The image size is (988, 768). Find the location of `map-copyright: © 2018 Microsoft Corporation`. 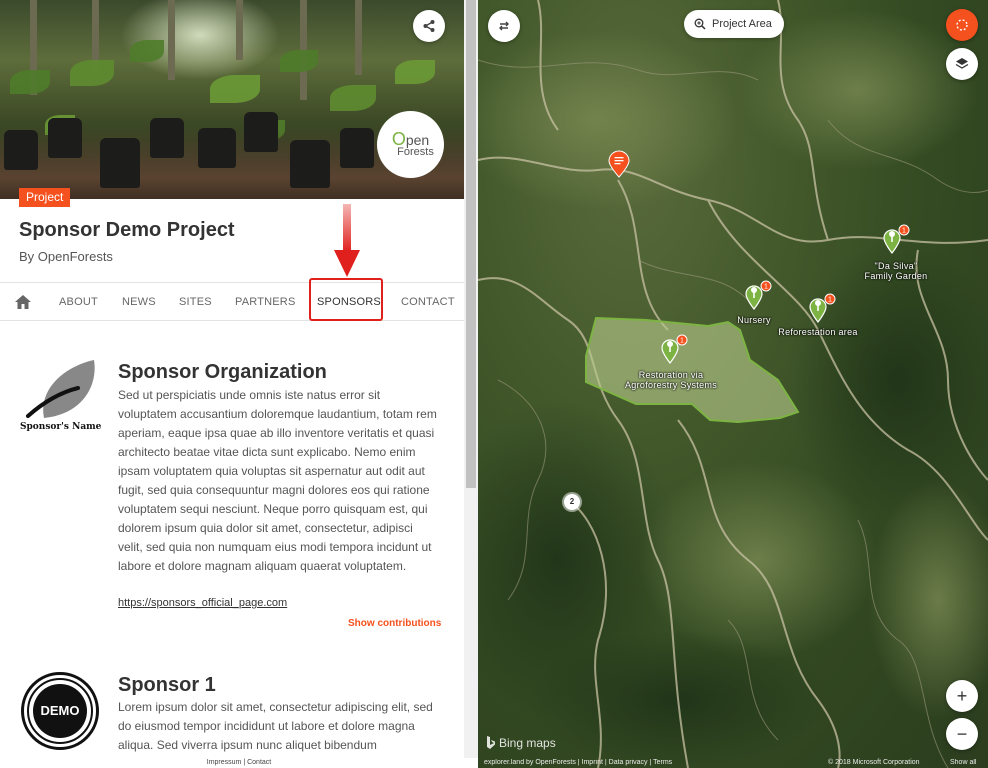

map-copyright: © 2018 Microsoft Corporation is located at coordinates (874, 762).